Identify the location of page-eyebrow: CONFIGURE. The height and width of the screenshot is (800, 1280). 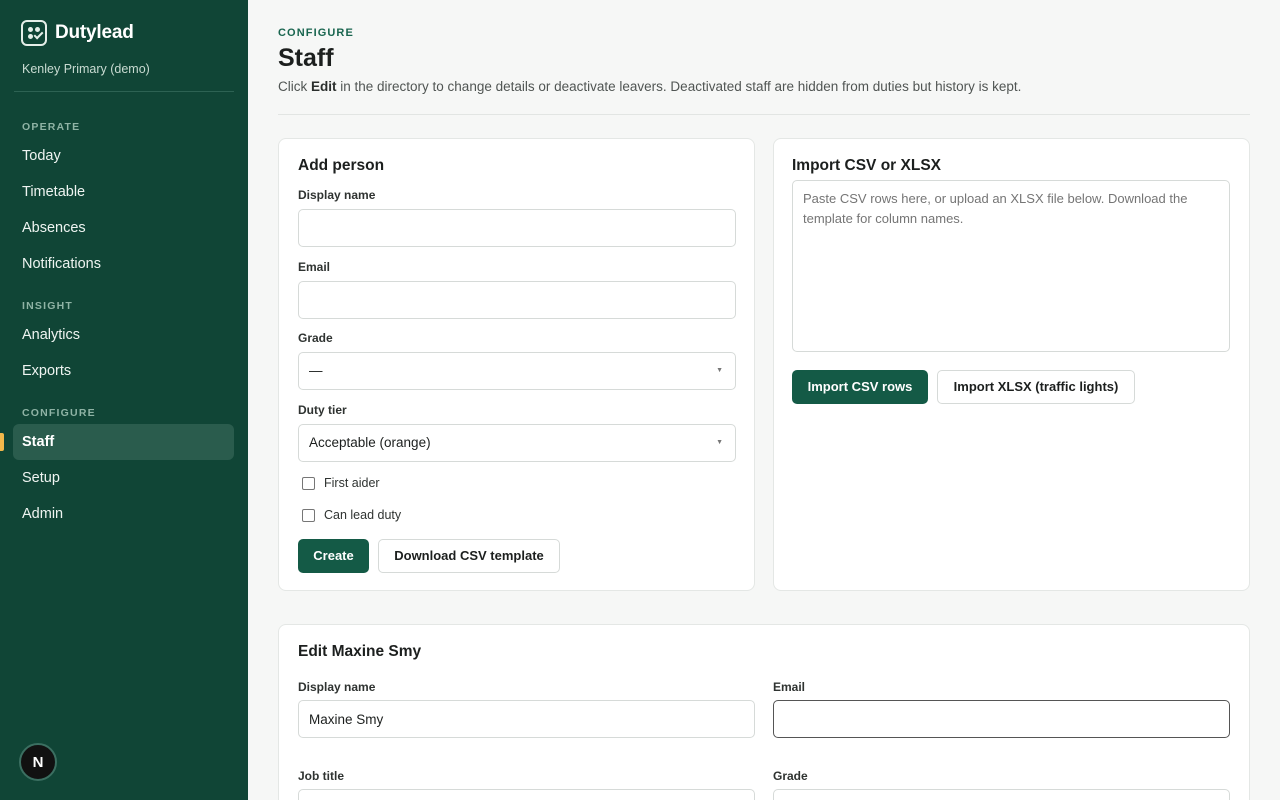
(316, 33).